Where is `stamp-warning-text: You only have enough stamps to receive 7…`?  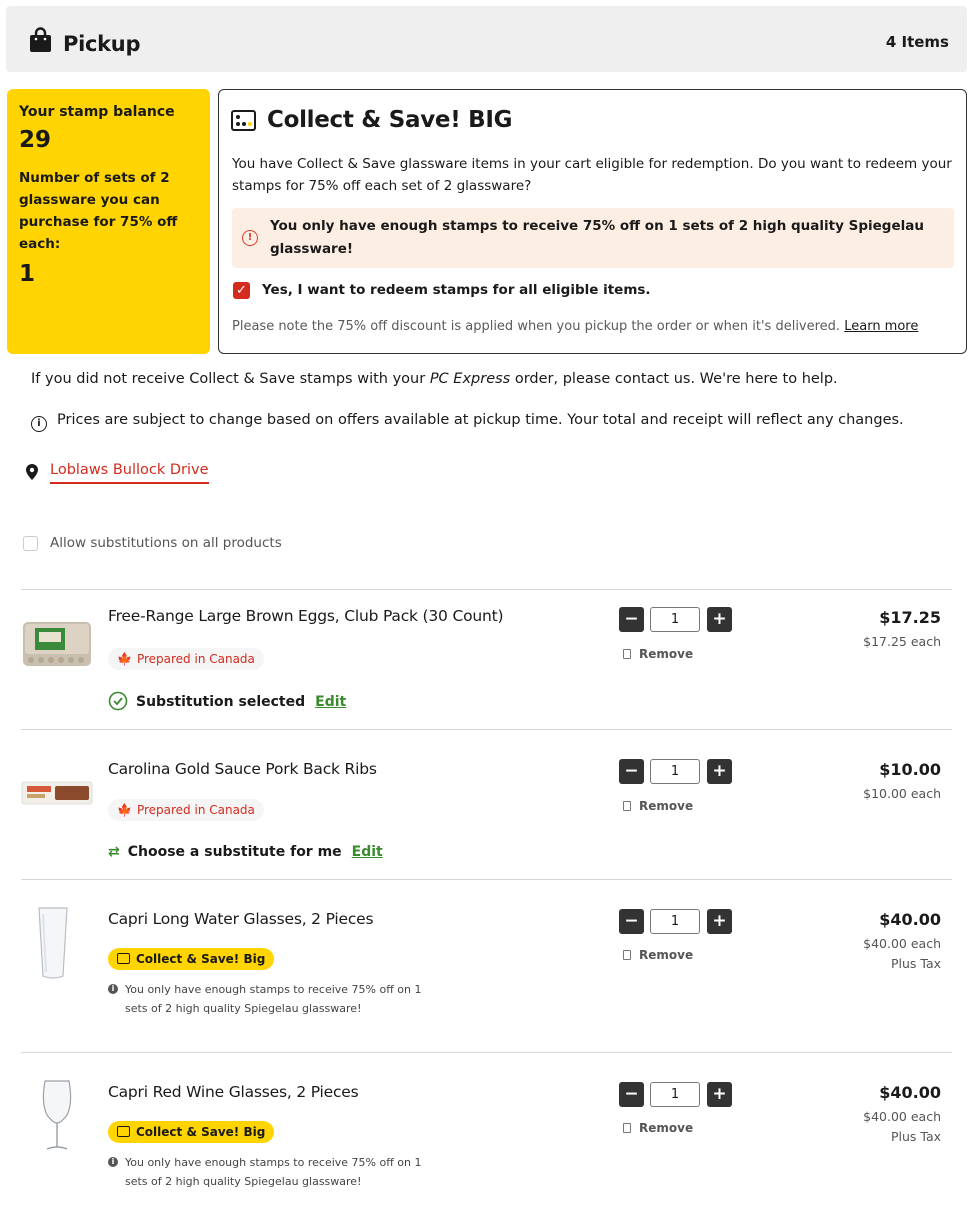 stamp-warning-text: You only have enough stamps to receive 7… is located at coordinates (597, 237).